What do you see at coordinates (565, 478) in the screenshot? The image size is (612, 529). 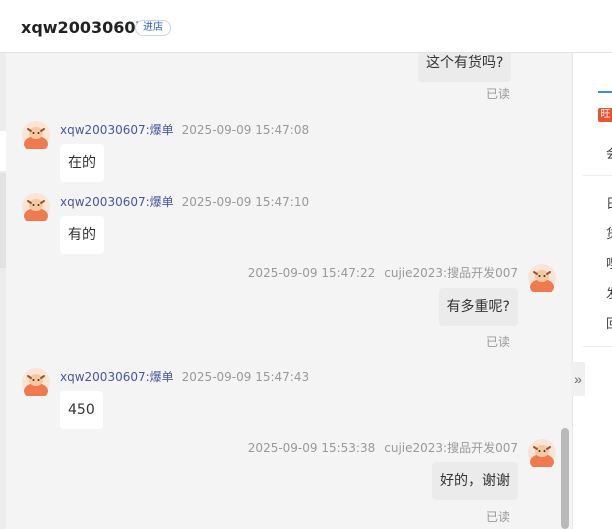 I see `chat-scrollbar` at bounding box center [565, 478].